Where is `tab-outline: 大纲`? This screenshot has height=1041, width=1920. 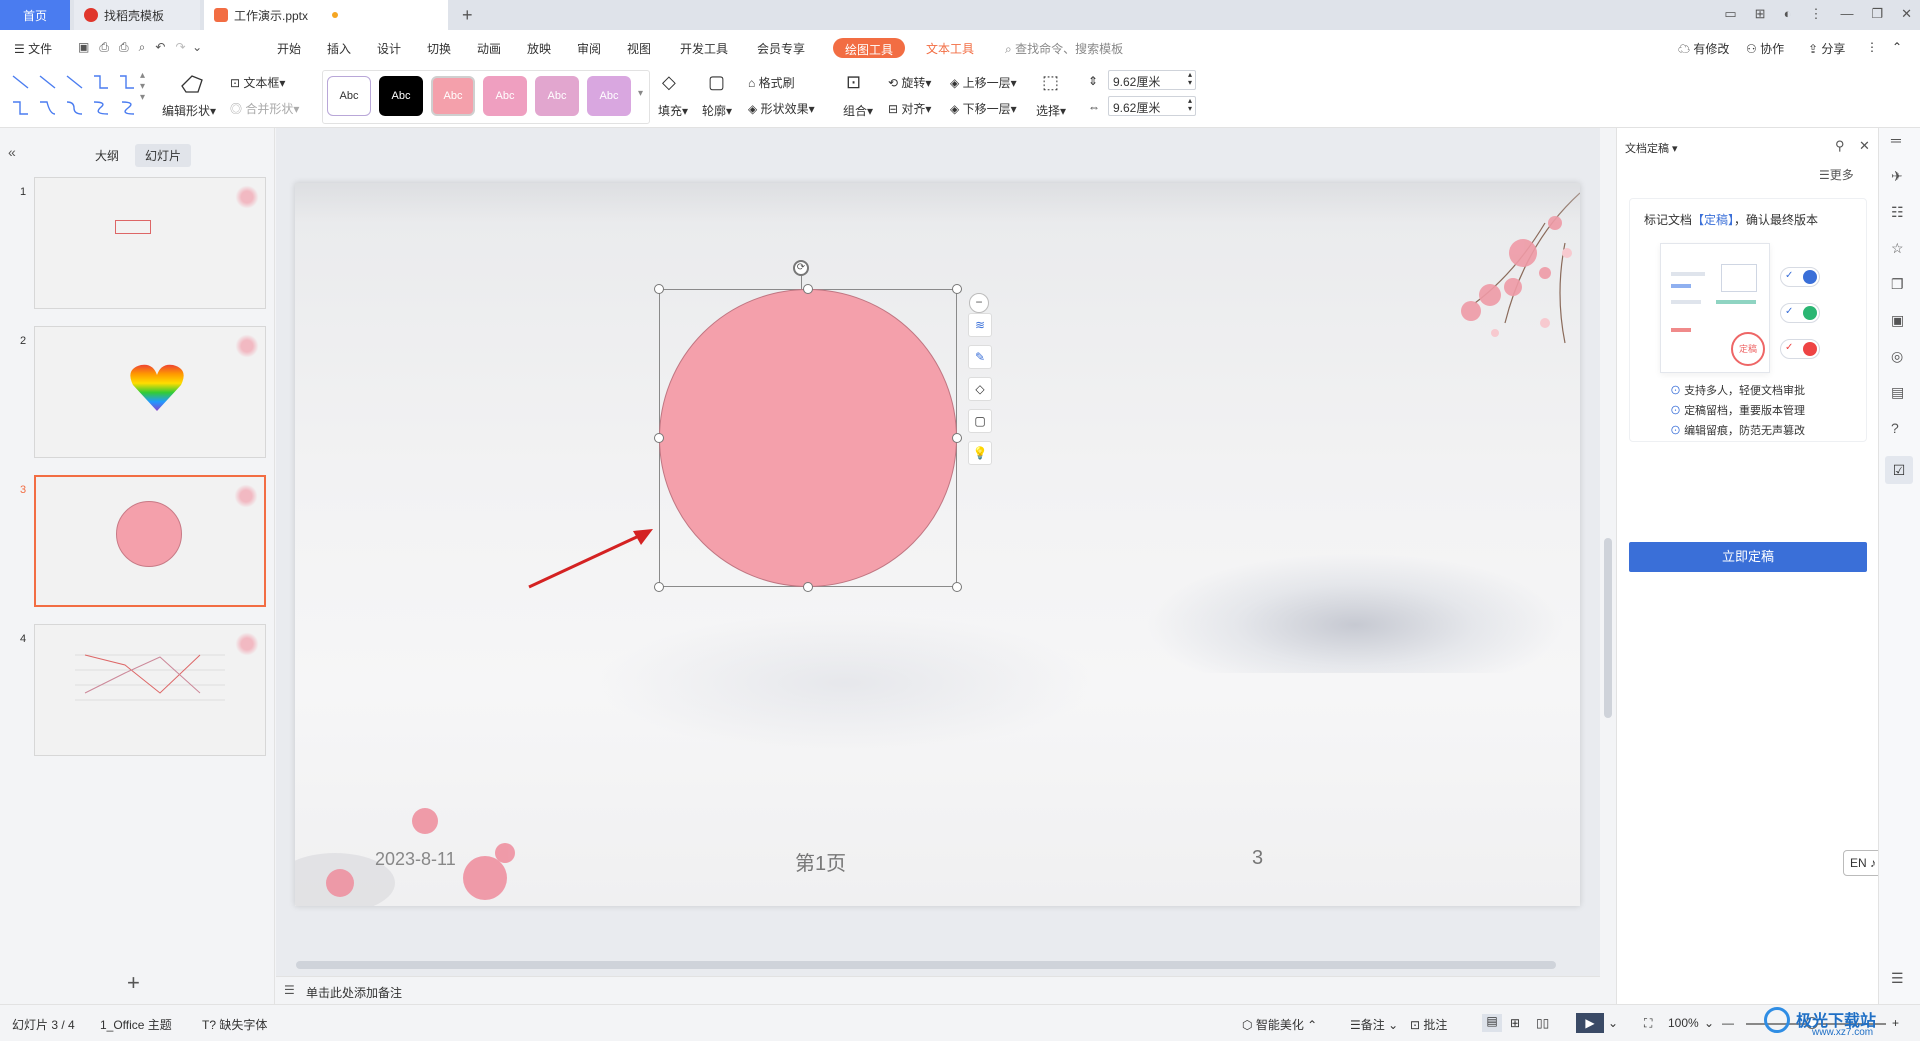 tab-outline: 大纲 is located at coordinates (107, 155).